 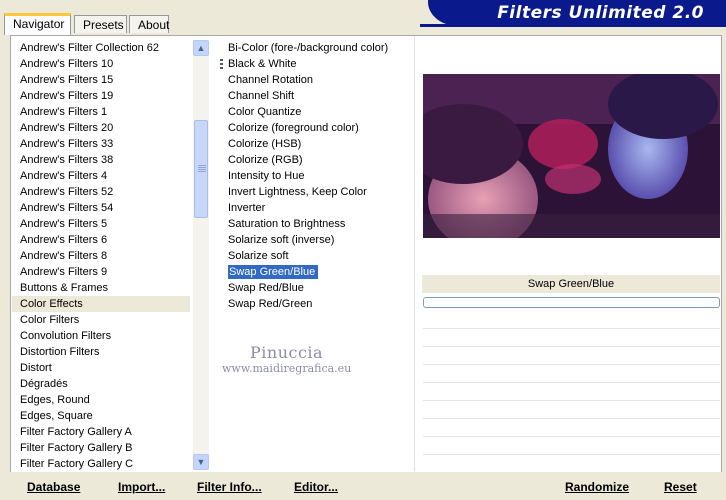 What do you see at coordinates (316, 80) in the screenshot?
I see `filter-item: Channel Rotation` at bounding box center [316, 80].